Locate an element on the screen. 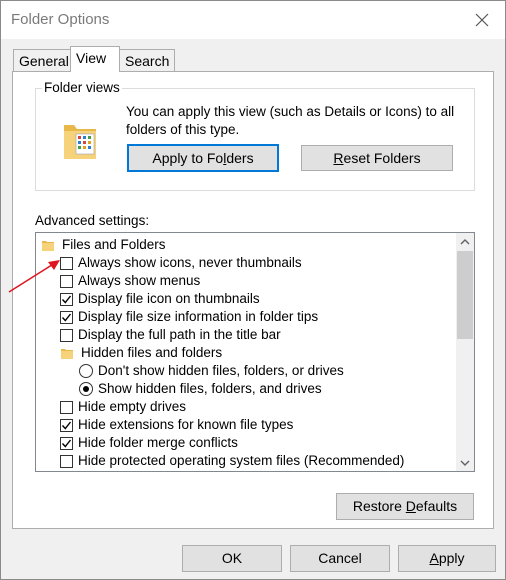 This screenshot has height=580, width=506. checkbox-hide-merge-conflicts is located at coordinates (66, 443).